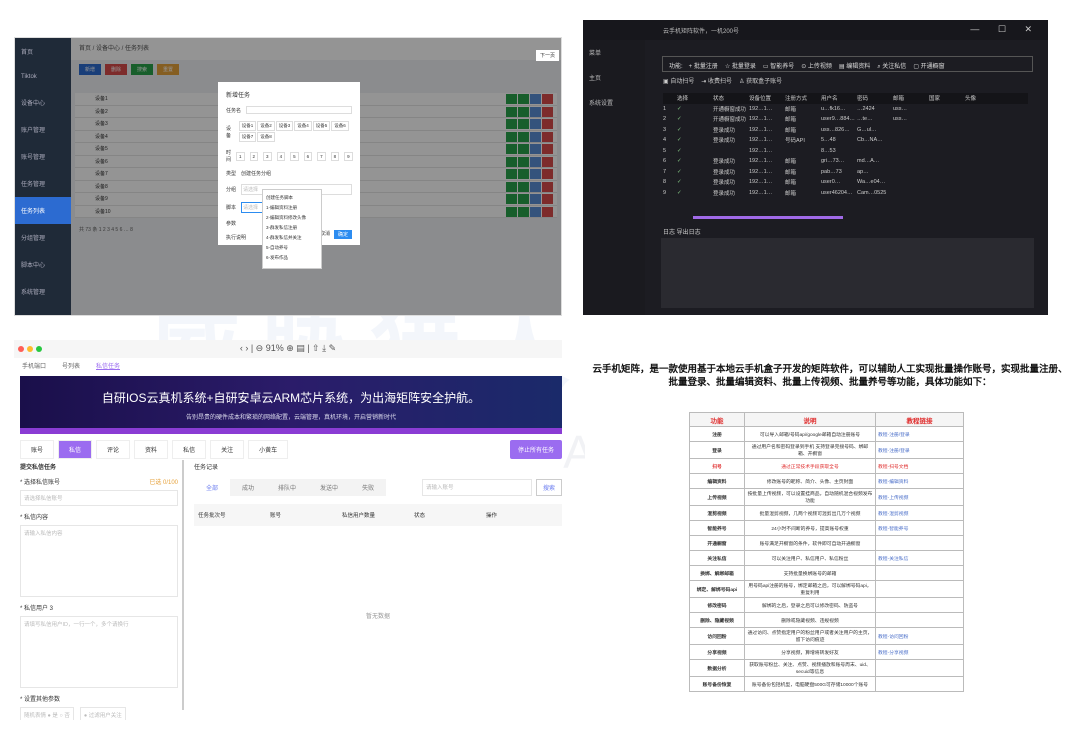 The image size is (1080, 743). Describe the element at coordinates (368, 487) in the screenshot. I see `record-tab: 失败` at that location.